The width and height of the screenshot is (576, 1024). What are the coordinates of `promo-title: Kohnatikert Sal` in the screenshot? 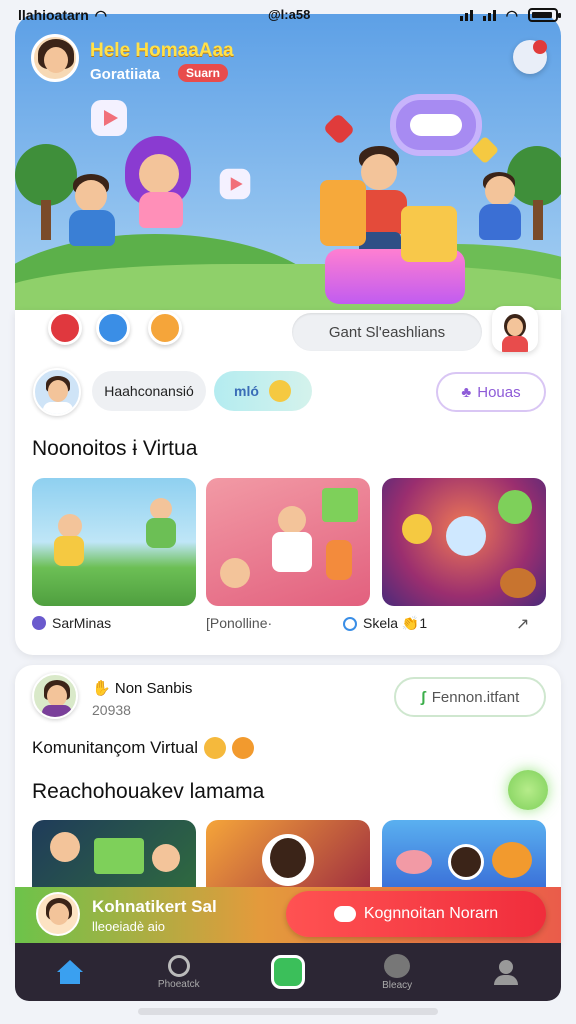 It's located at (154, 906).